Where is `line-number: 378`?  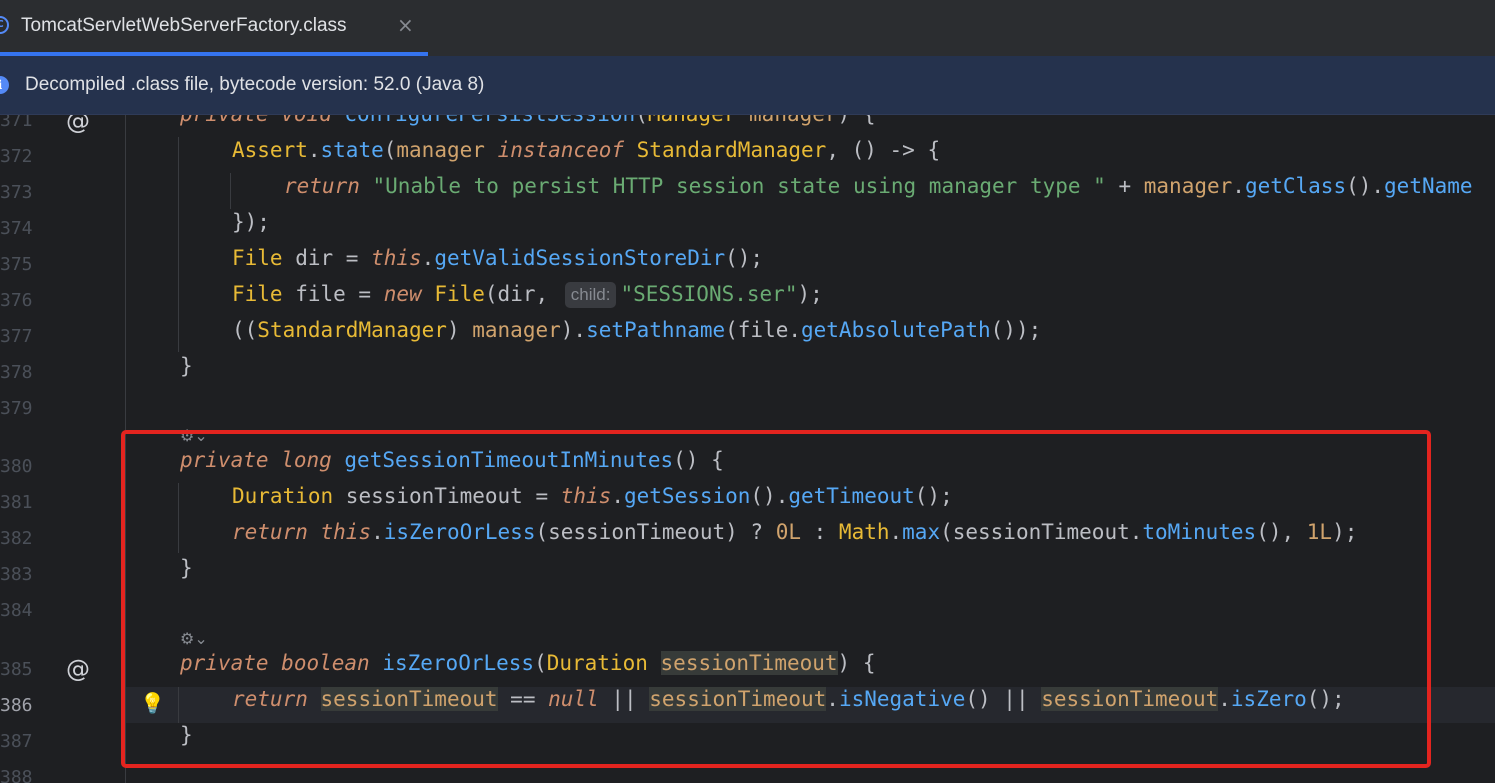
line-number: 378 is located at coordinates (16, 372).